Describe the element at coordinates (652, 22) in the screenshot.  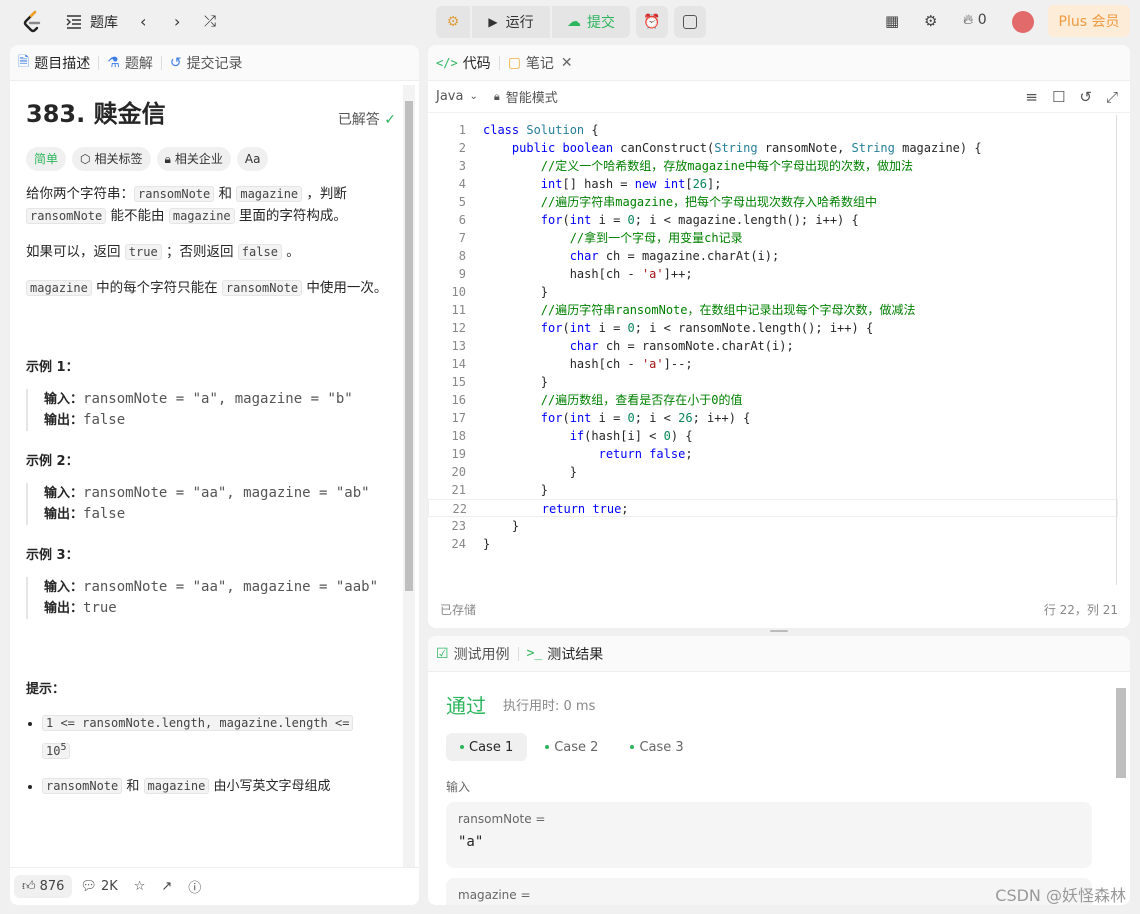
I see `timer-button: ⏰` at that location.